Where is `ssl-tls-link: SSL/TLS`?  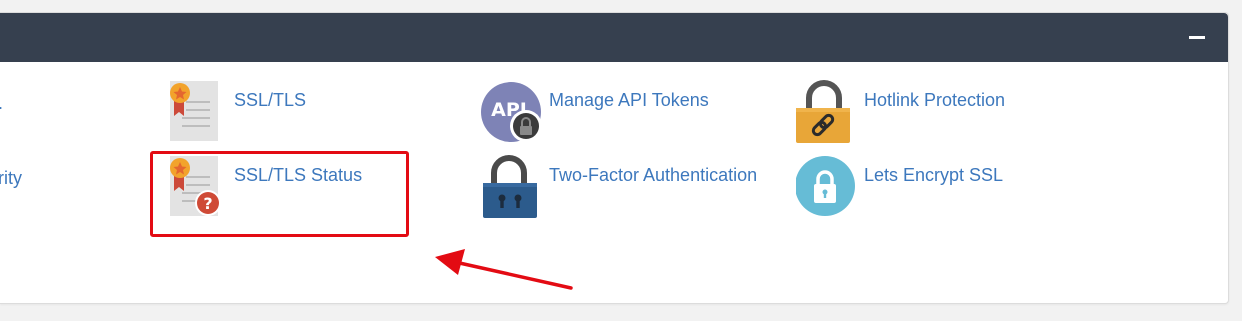
ssl-tls-link: SSL/TLS is located at coordinates (266, 112).